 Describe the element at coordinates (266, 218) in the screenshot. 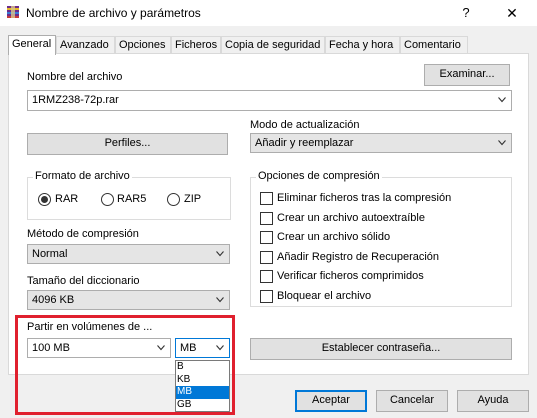

I see `checkbox-sfx` at that location.